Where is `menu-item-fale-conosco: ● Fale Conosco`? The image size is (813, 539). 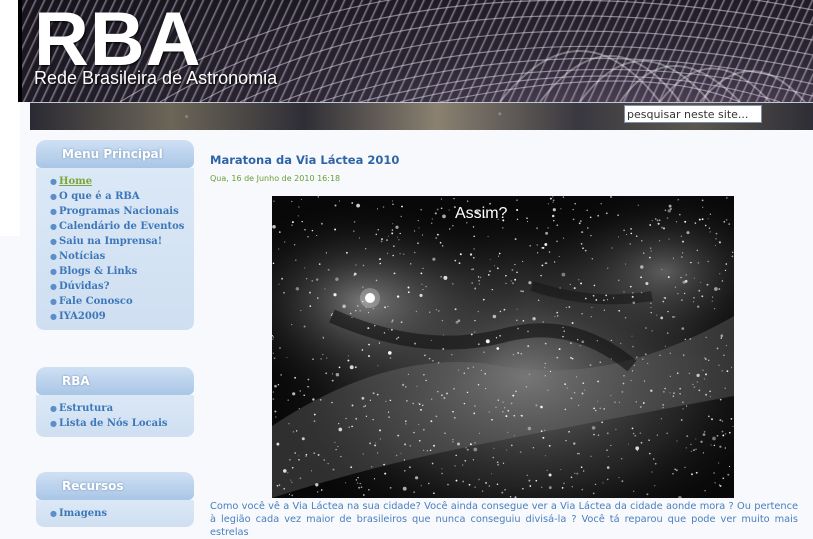 menu-item-fale-conosco: ● Fale Conosco is located at coordinates (122, 301).